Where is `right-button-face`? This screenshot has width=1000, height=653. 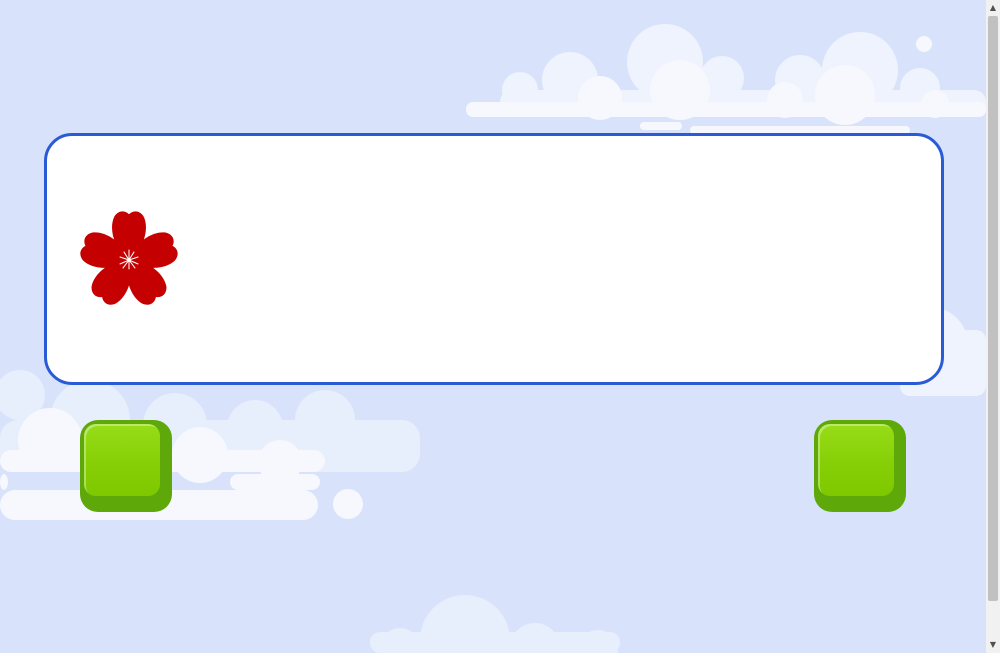
right-button-face is located at coordinates (856, 460).